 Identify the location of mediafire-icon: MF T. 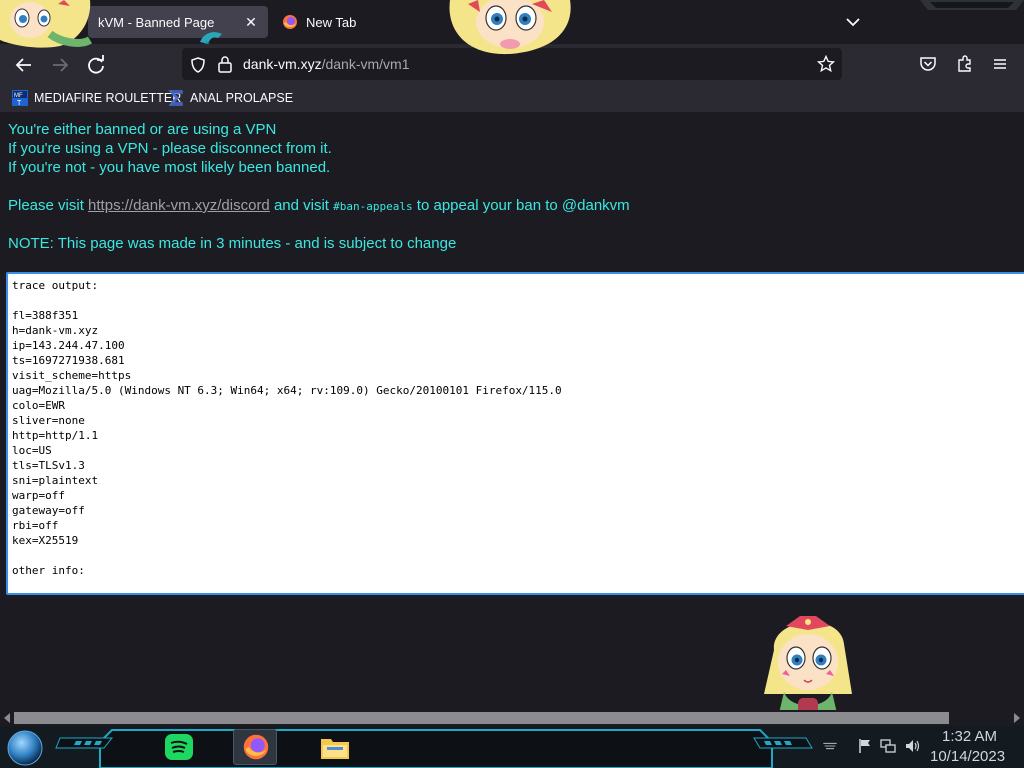
(20, 98).